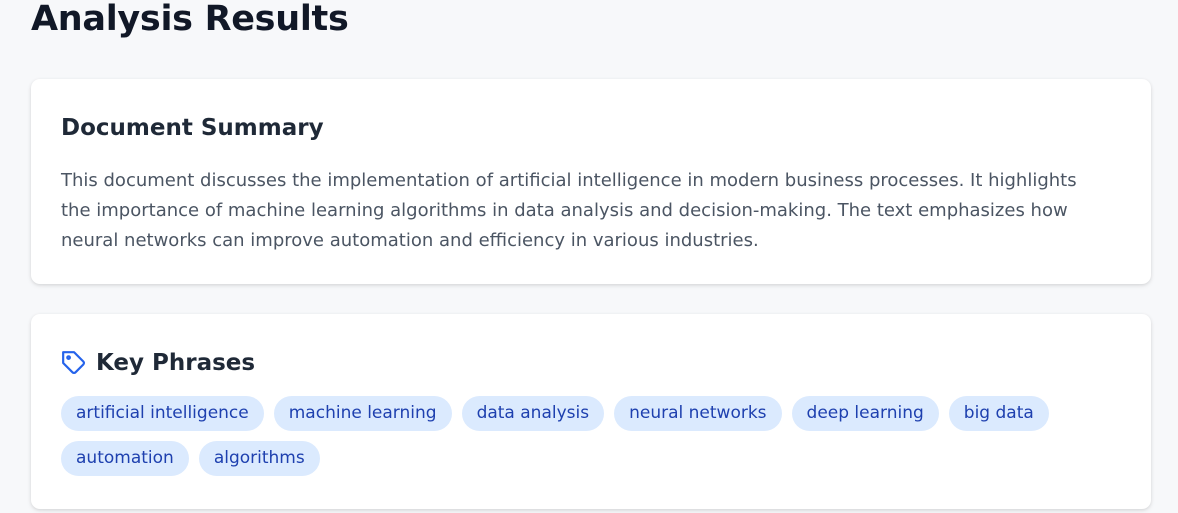  Describe the element at coordinates (192, 128) in the screenshot. I see `document-summary-heading: Document Summary` at that location.